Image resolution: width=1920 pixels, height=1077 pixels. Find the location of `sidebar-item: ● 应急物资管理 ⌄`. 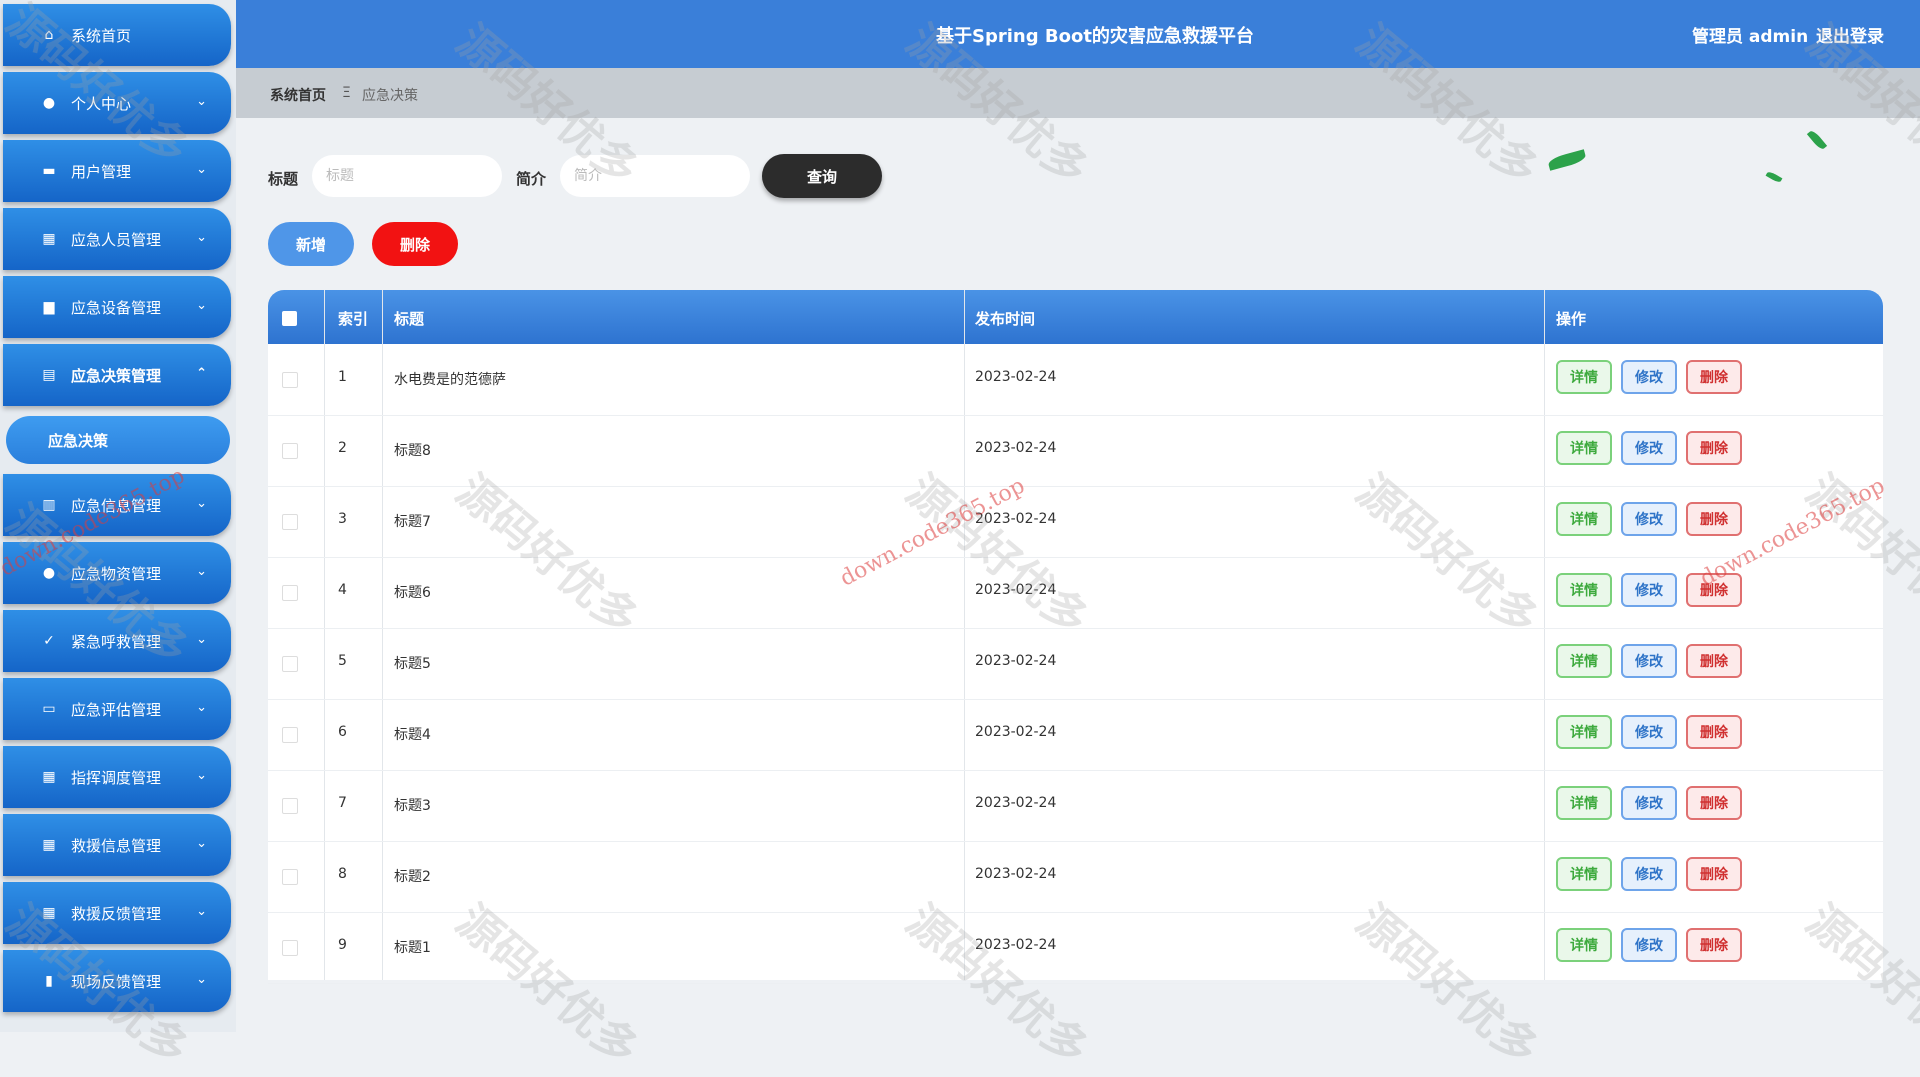

sidebar-item: ● 应急物资管理 ⌄ is located at coordinates (117, 573).